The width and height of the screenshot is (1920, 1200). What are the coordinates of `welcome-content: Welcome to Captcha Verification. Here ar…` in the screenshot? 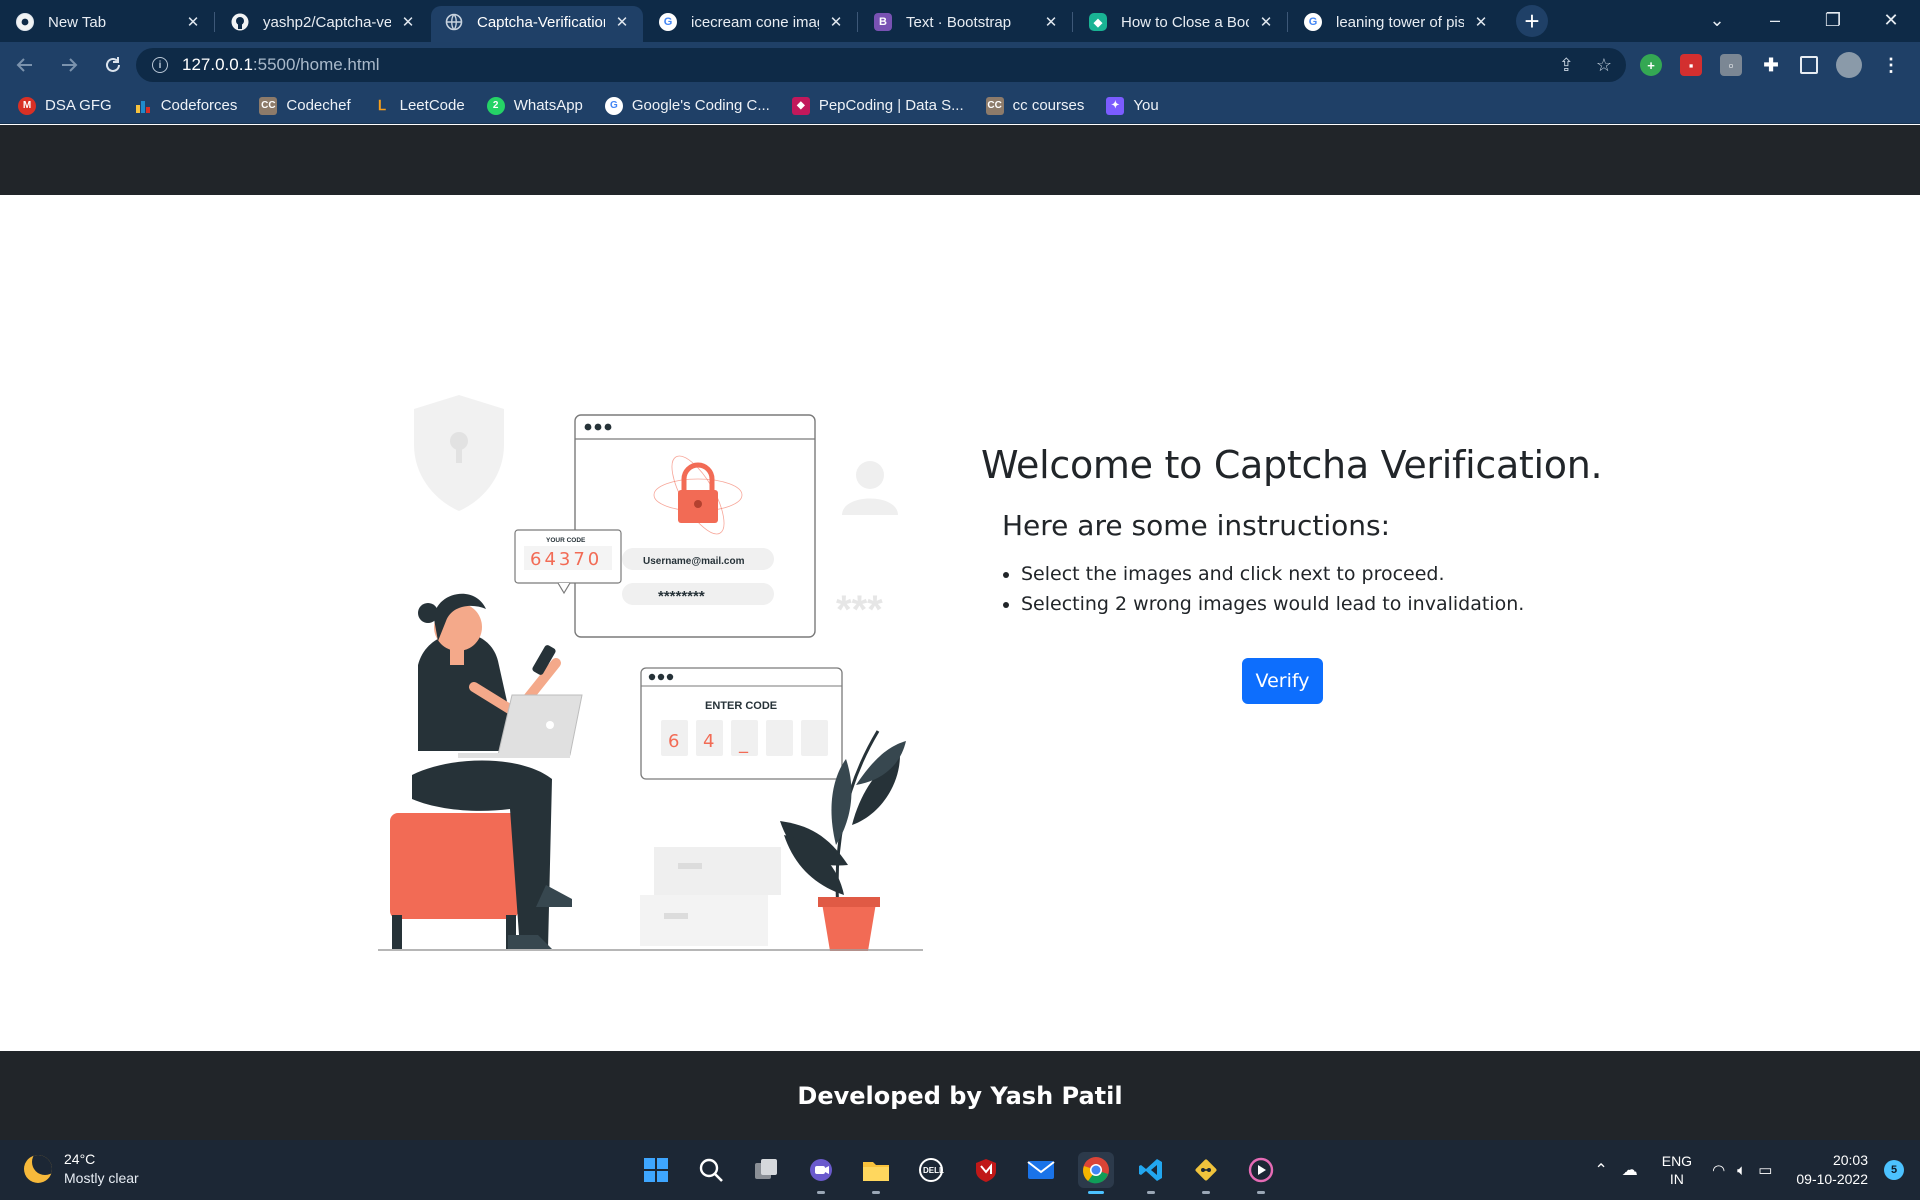 It's located at (1301, 532).